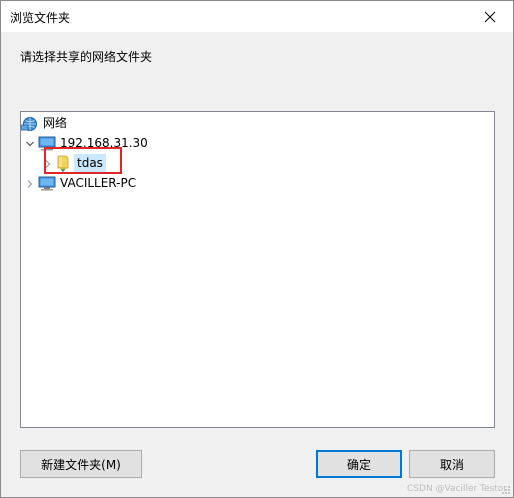 Image resolution: width=514 pixels, height=498 pixels. I want to click on window-title: 浏览文件夹, so click(40, 18).